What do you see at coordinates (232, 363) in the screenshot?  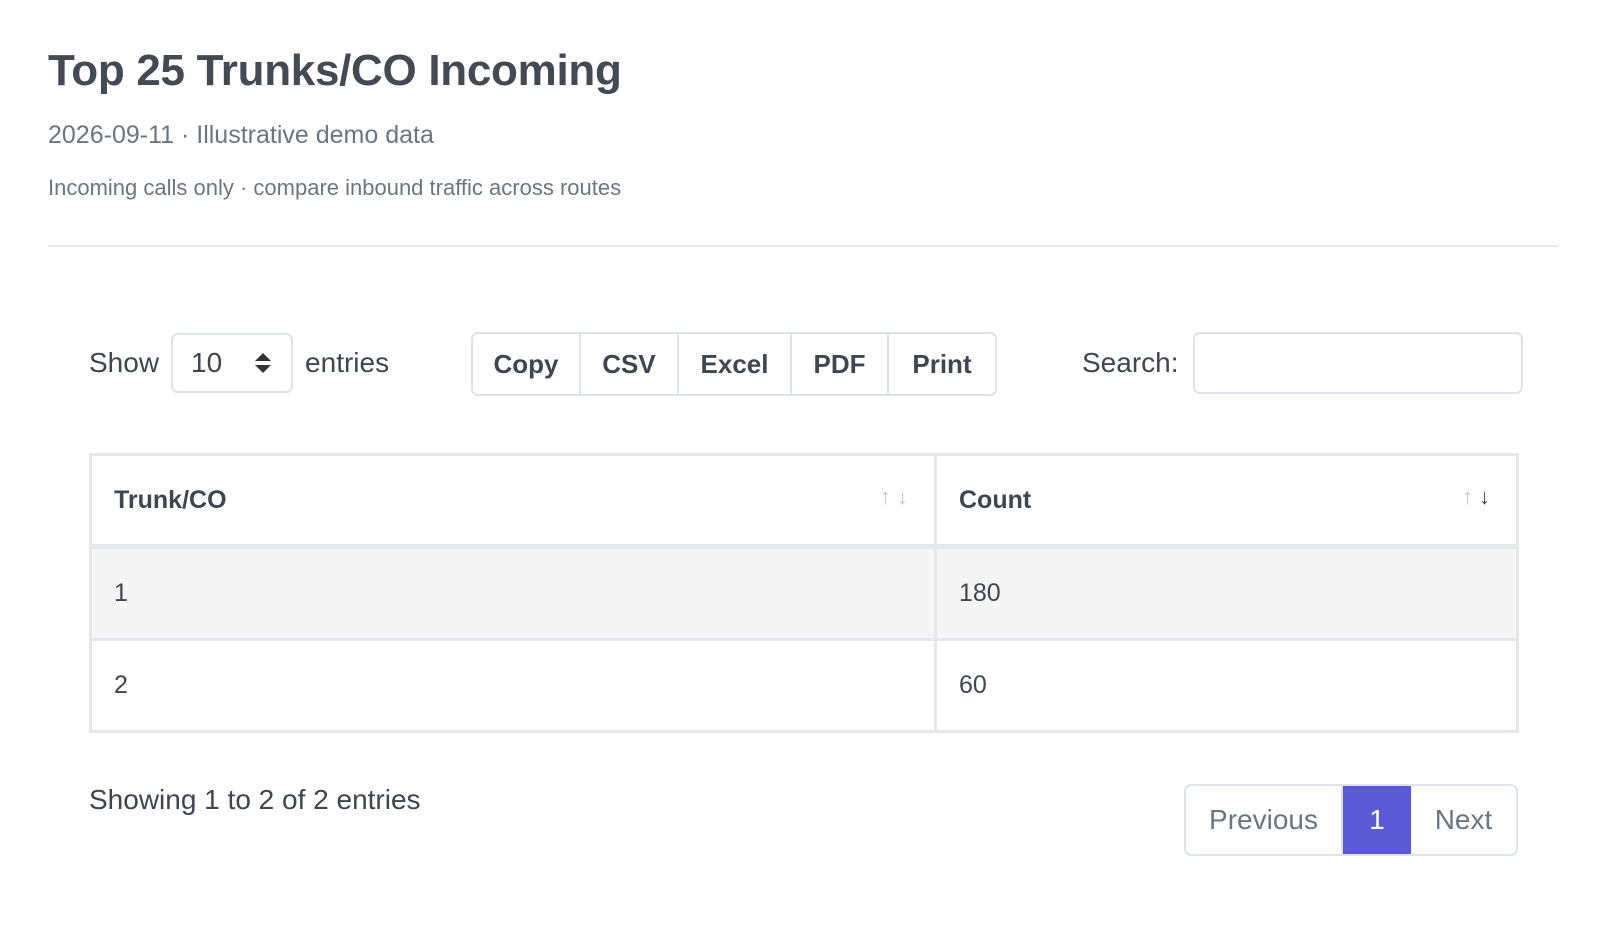 I see `entries-per-page-select: 10` at bounding box center [232, 363].